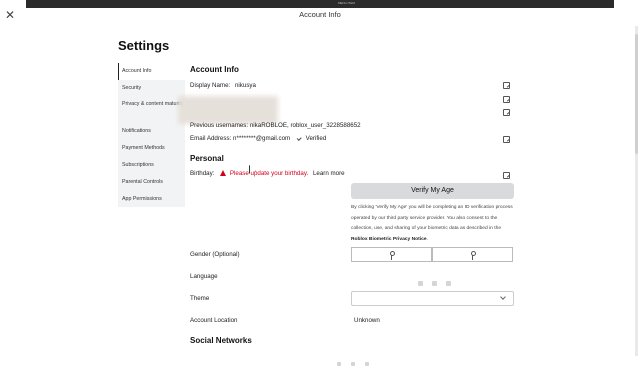 This screenshot has height=371, width=640. I want to click on birthday-label: Birthday:, so click(202, 173).